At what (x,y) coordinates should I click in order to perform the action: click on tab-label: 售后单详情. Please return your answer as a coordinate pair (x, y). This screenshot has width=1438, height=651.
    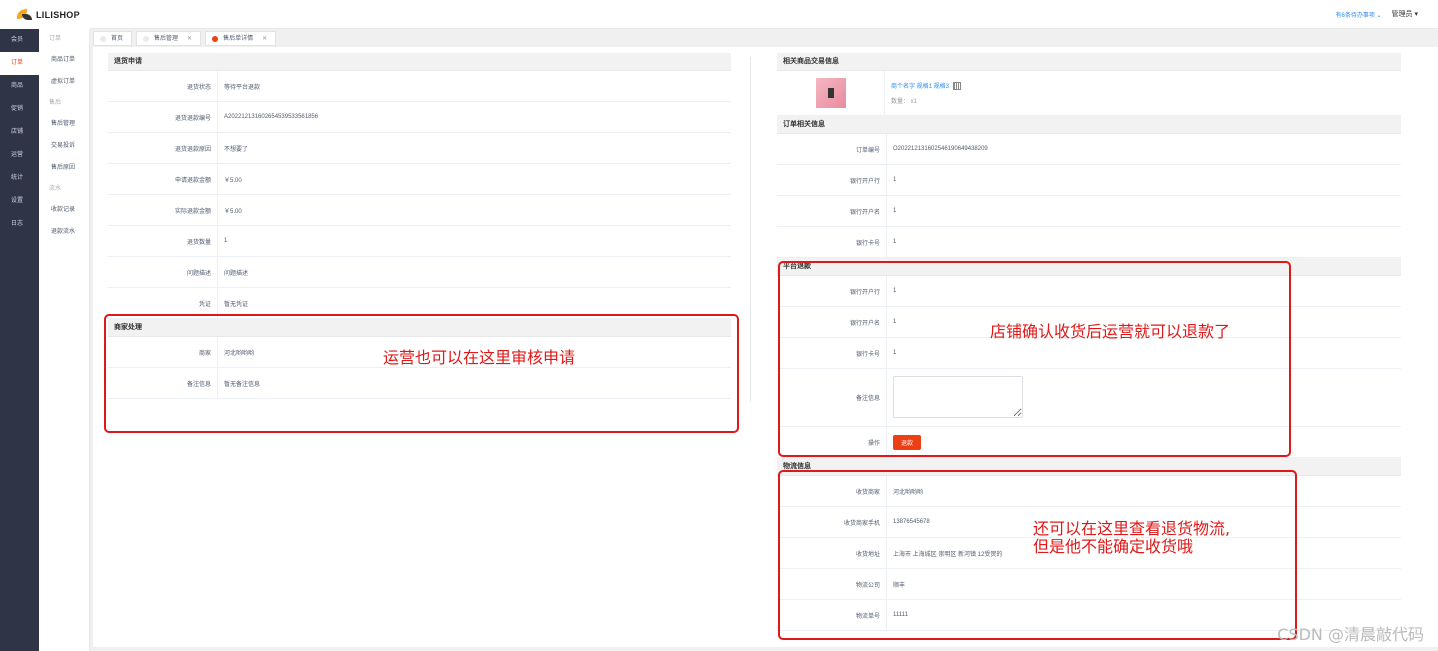
    Looking at the image, I should click on (238, 38).